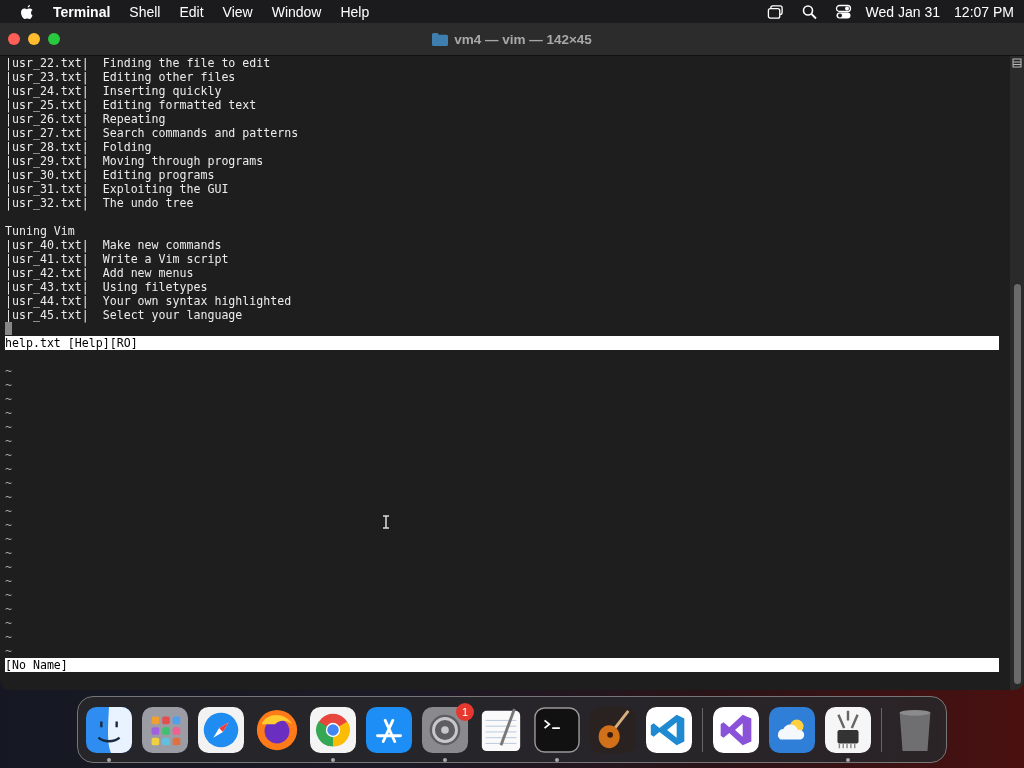 The image size is (1024, 768). I want to click on search-icon, so click(809, 11).